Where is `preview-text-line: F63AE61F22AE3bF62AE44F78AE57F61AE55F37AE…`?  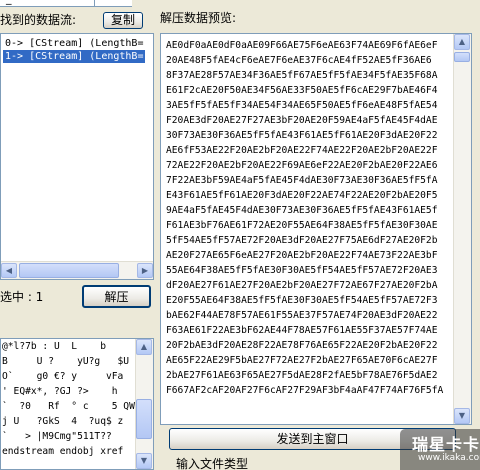 preview-text-line: F63AE61F22AE3bF62AE44F78AE57F61AE55F37AE… is located at coordinates (302, 330).